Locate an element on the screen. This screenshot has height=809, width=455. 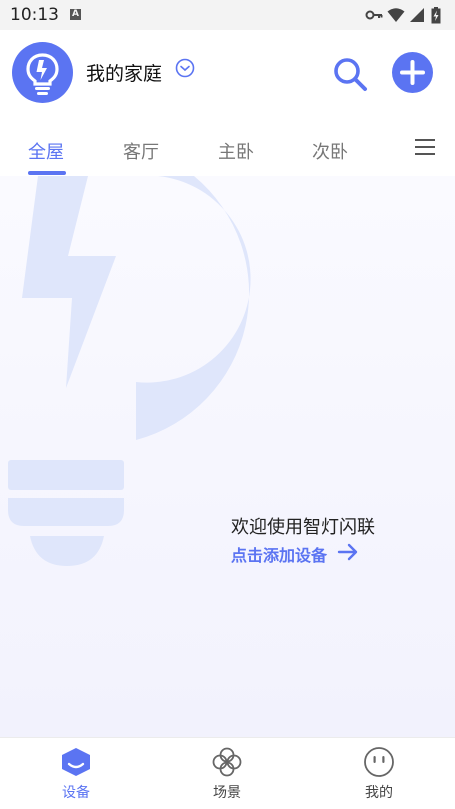
bottom-nav: 设备 场景 我的 is located at coordinates (227, 773).